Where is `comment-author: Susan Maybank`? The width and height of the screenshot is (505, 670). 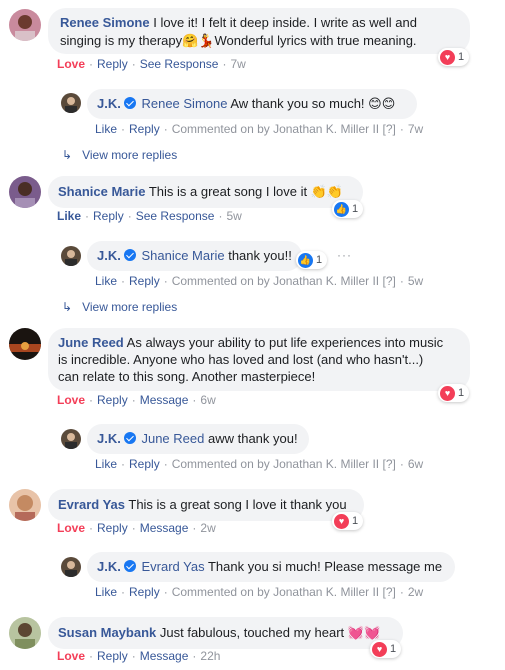
comment-author: Susan Maybank is located at coordinates (107, 632).